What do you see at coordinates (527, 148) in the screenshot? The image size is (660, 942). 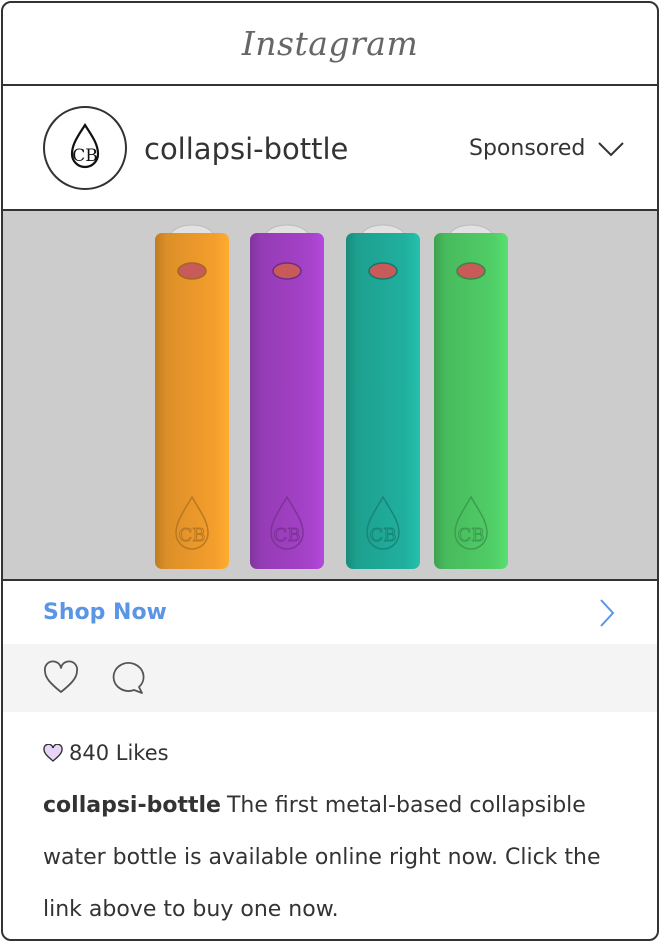 I see `sponsored-label: Sponsored` at bounding box center [527, 148].